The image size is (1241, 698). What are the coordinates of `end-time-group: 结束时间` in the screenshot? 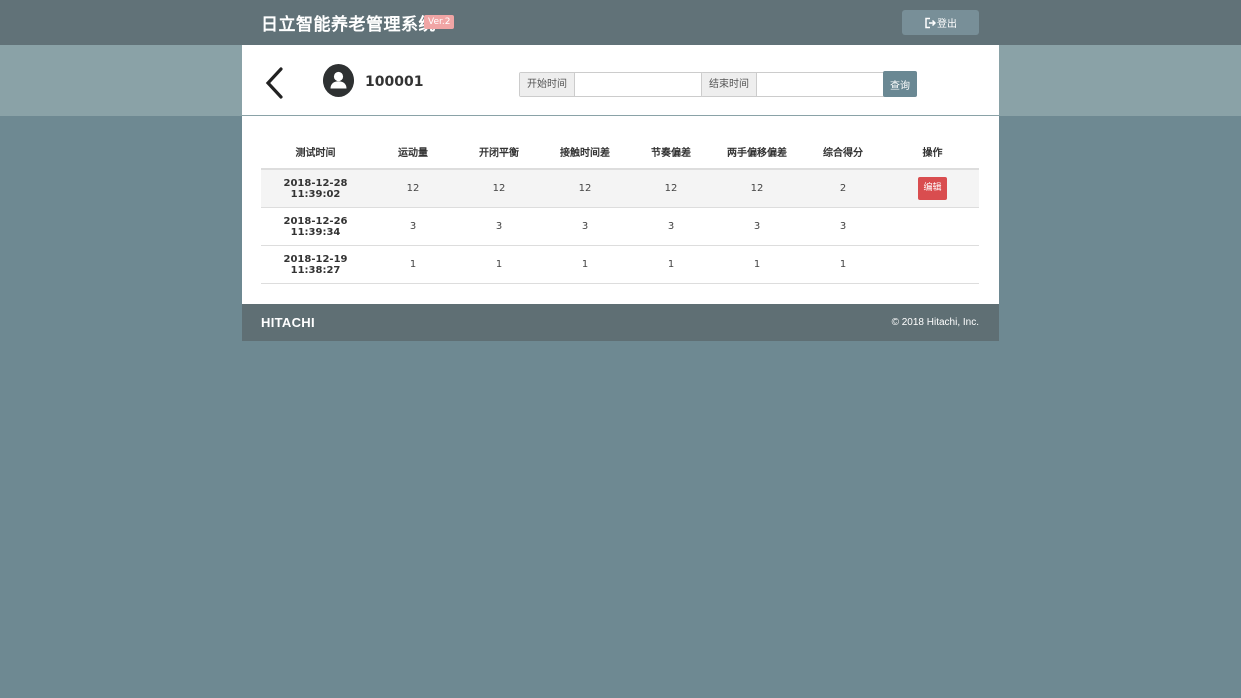 It's located at (793, 84).